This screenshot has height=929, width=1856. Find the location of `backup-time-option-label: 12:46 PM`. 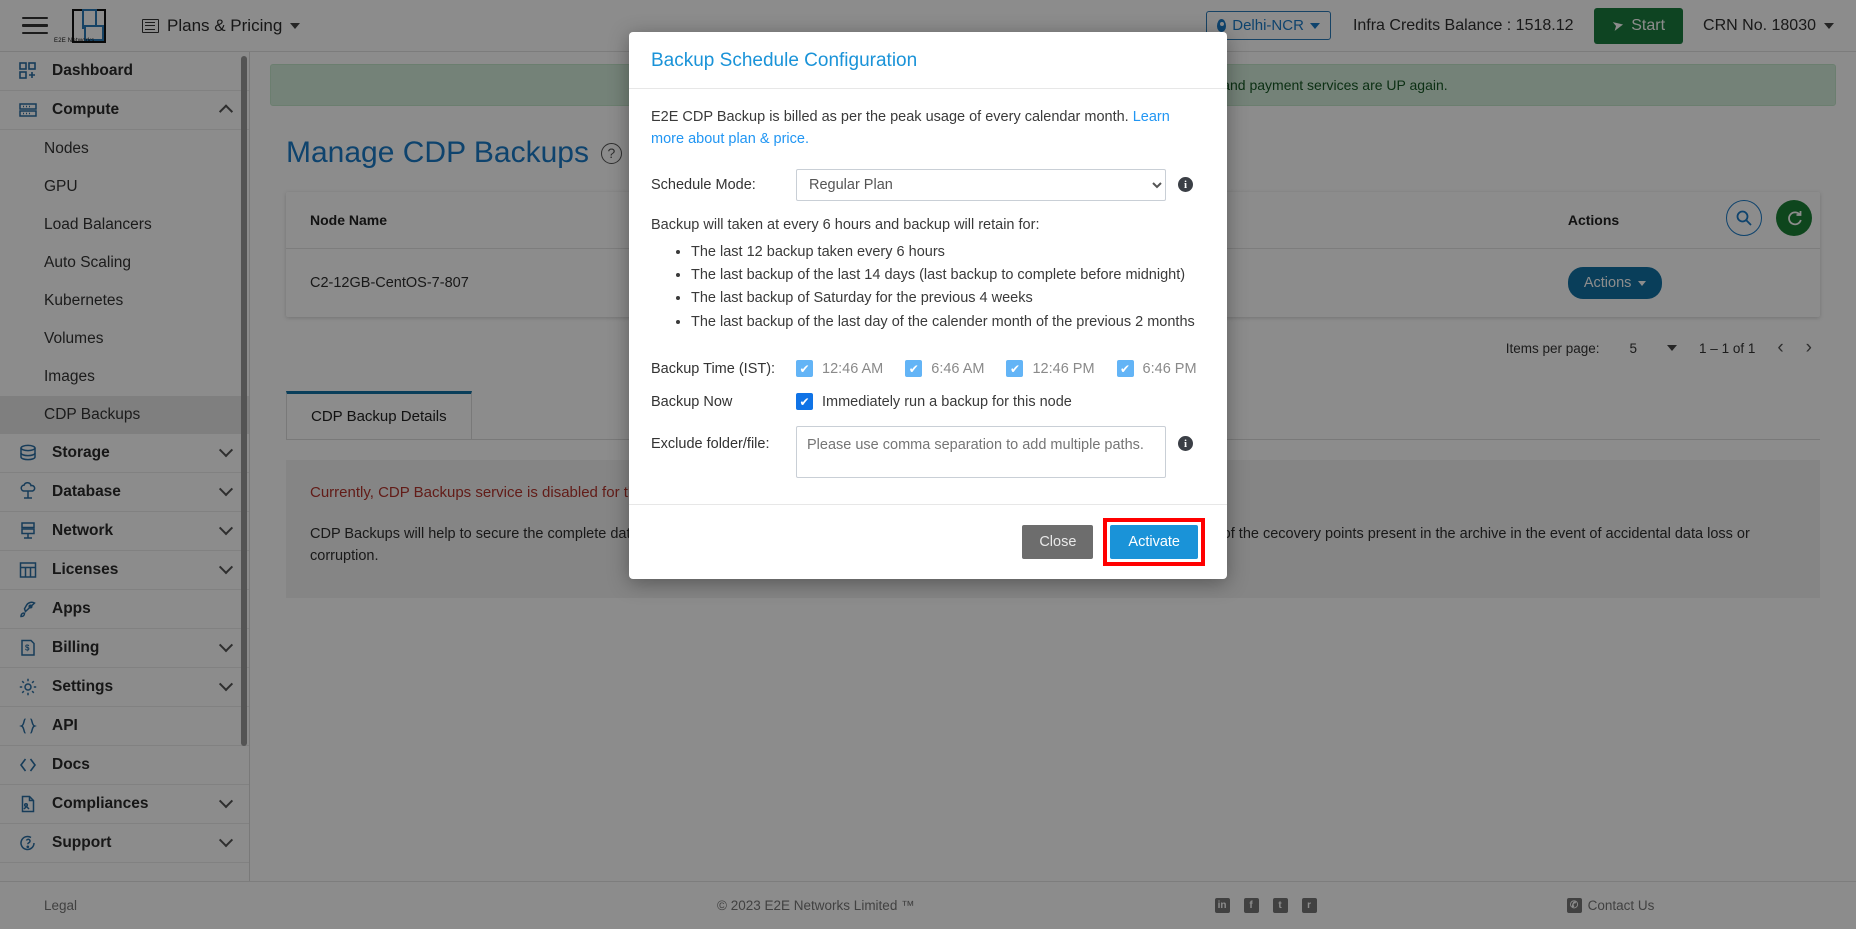

backup-time-option-label: 12:46 PM is located at coordinates (1063, 368).